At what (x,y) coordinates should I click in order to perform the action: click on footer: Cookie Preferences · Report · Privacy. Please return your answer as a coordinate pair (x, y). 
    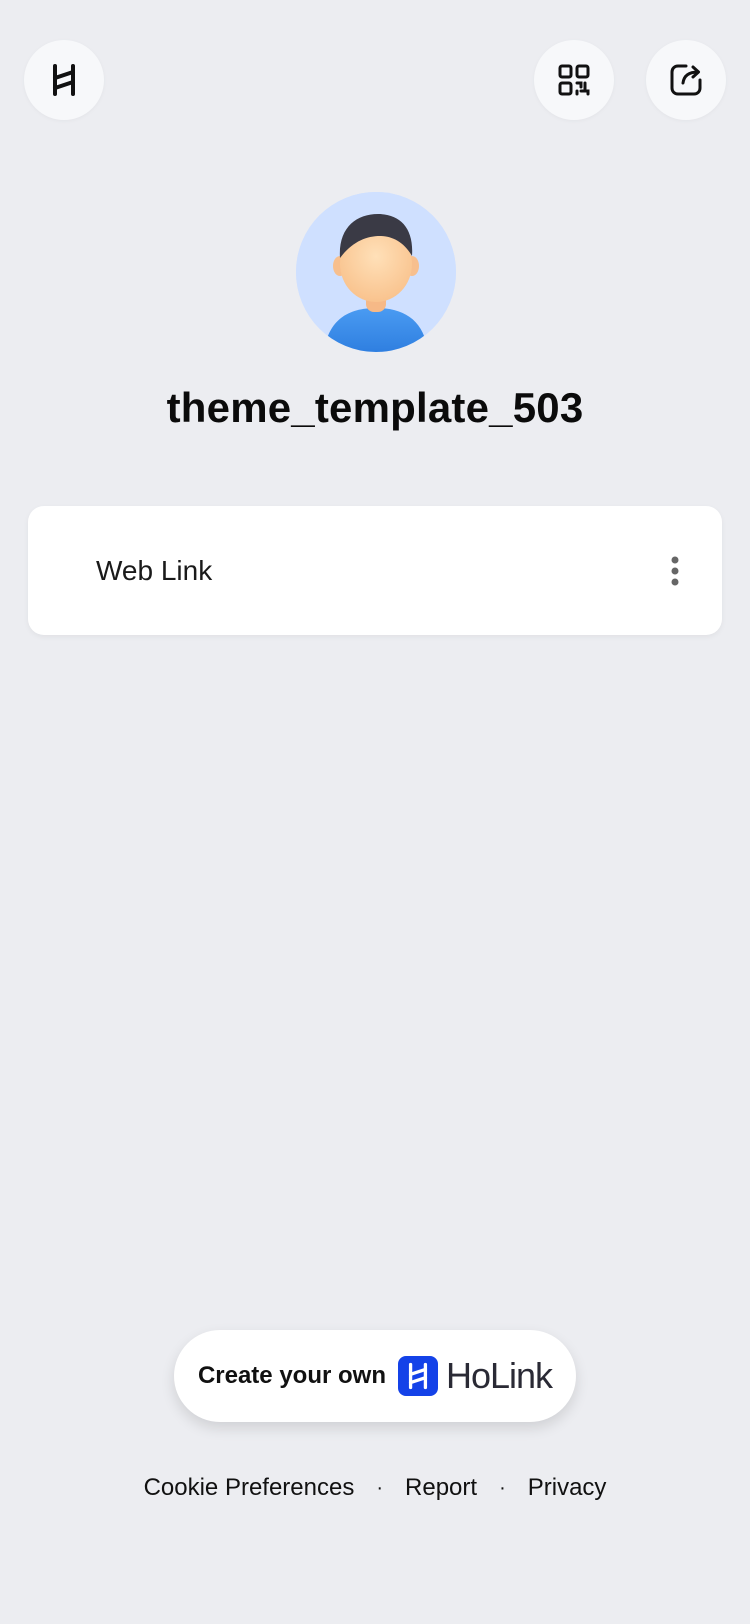
    Looking at the image, I should click on (375, 1488).